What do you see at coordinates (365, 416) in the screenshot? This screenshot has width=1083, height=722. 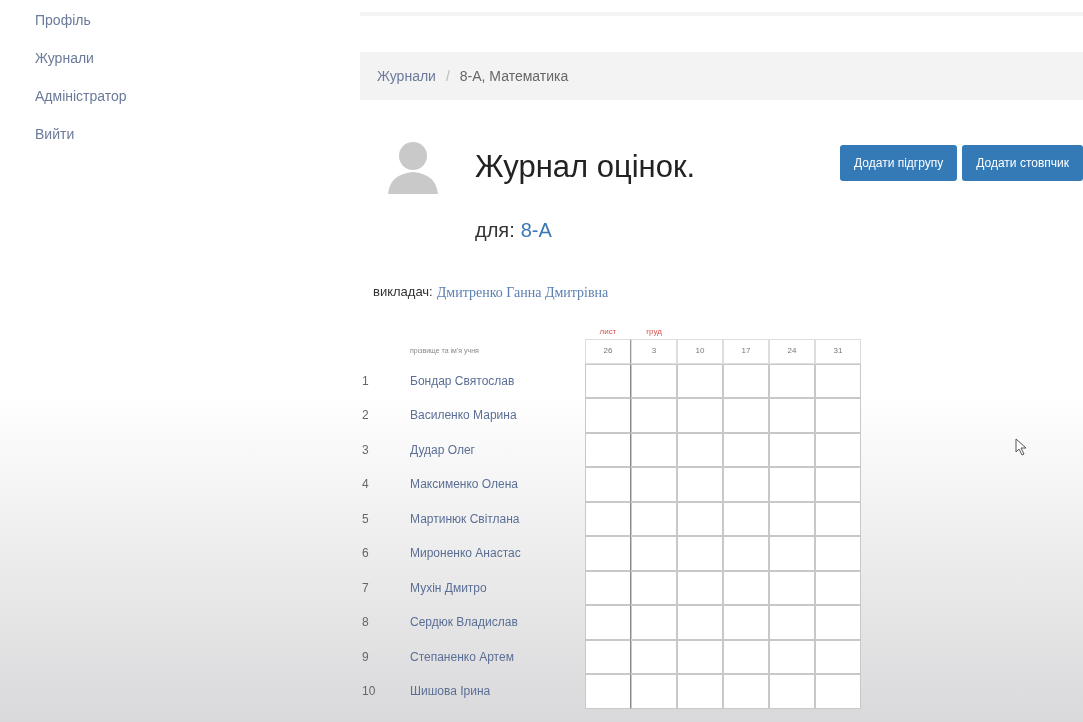 I see `row-number: 2` at bounding box center [365, 416].